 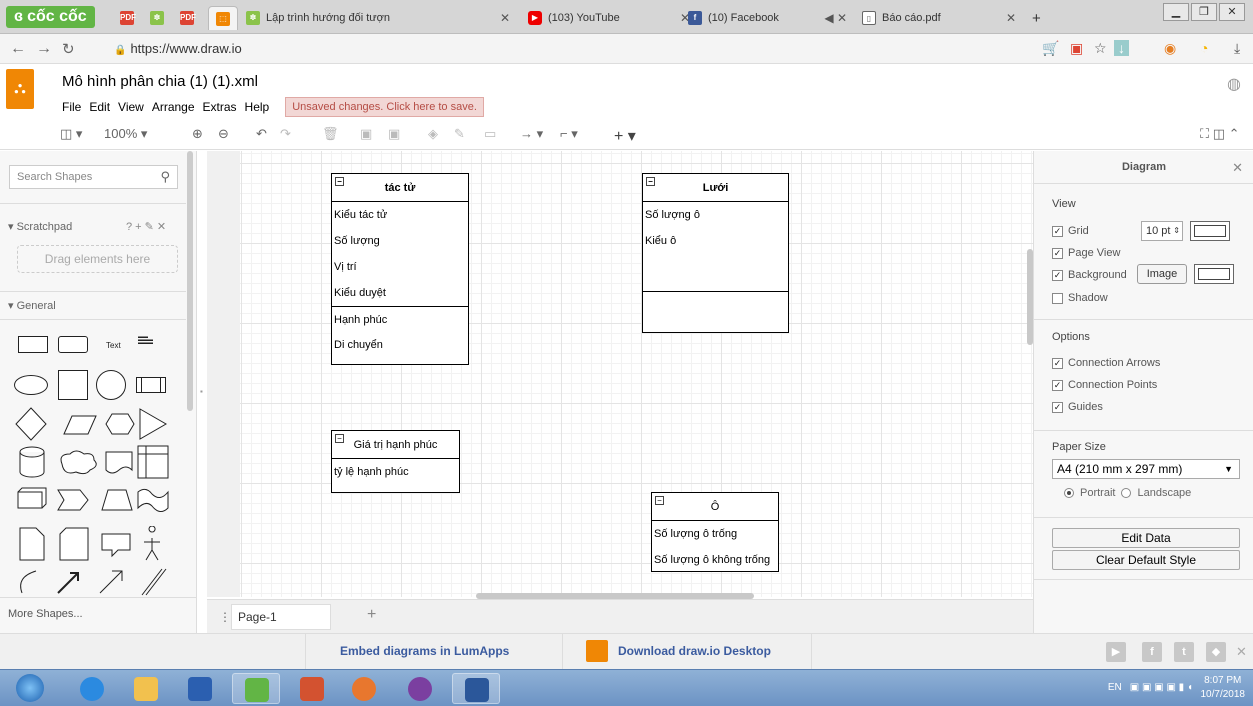 What do you see at coordinates (113, 345) in the screenshot?
I see `text-shape: Text` at bounding box center [113, 345].